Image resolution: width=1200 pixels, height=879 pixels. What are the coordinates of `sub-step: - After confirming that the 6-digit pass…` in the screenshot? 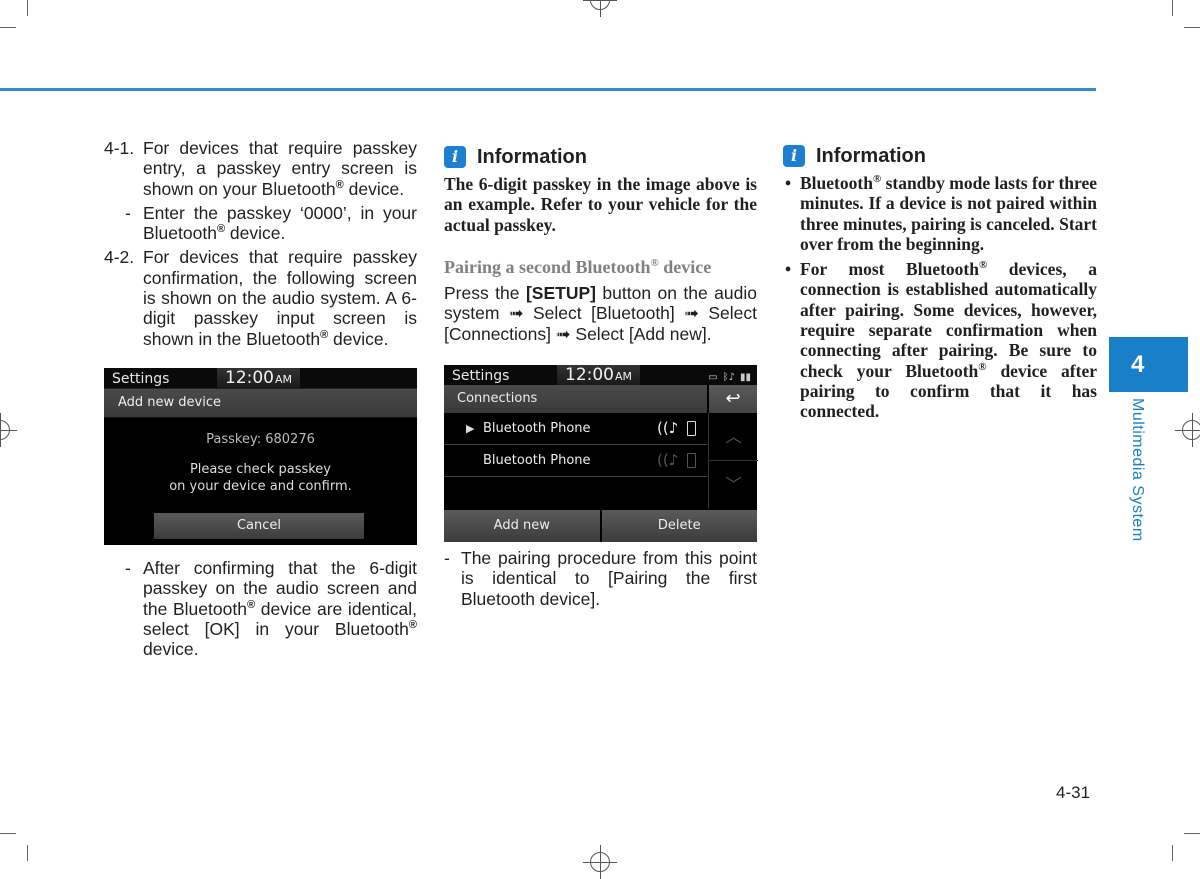 It's located at (260, 608).